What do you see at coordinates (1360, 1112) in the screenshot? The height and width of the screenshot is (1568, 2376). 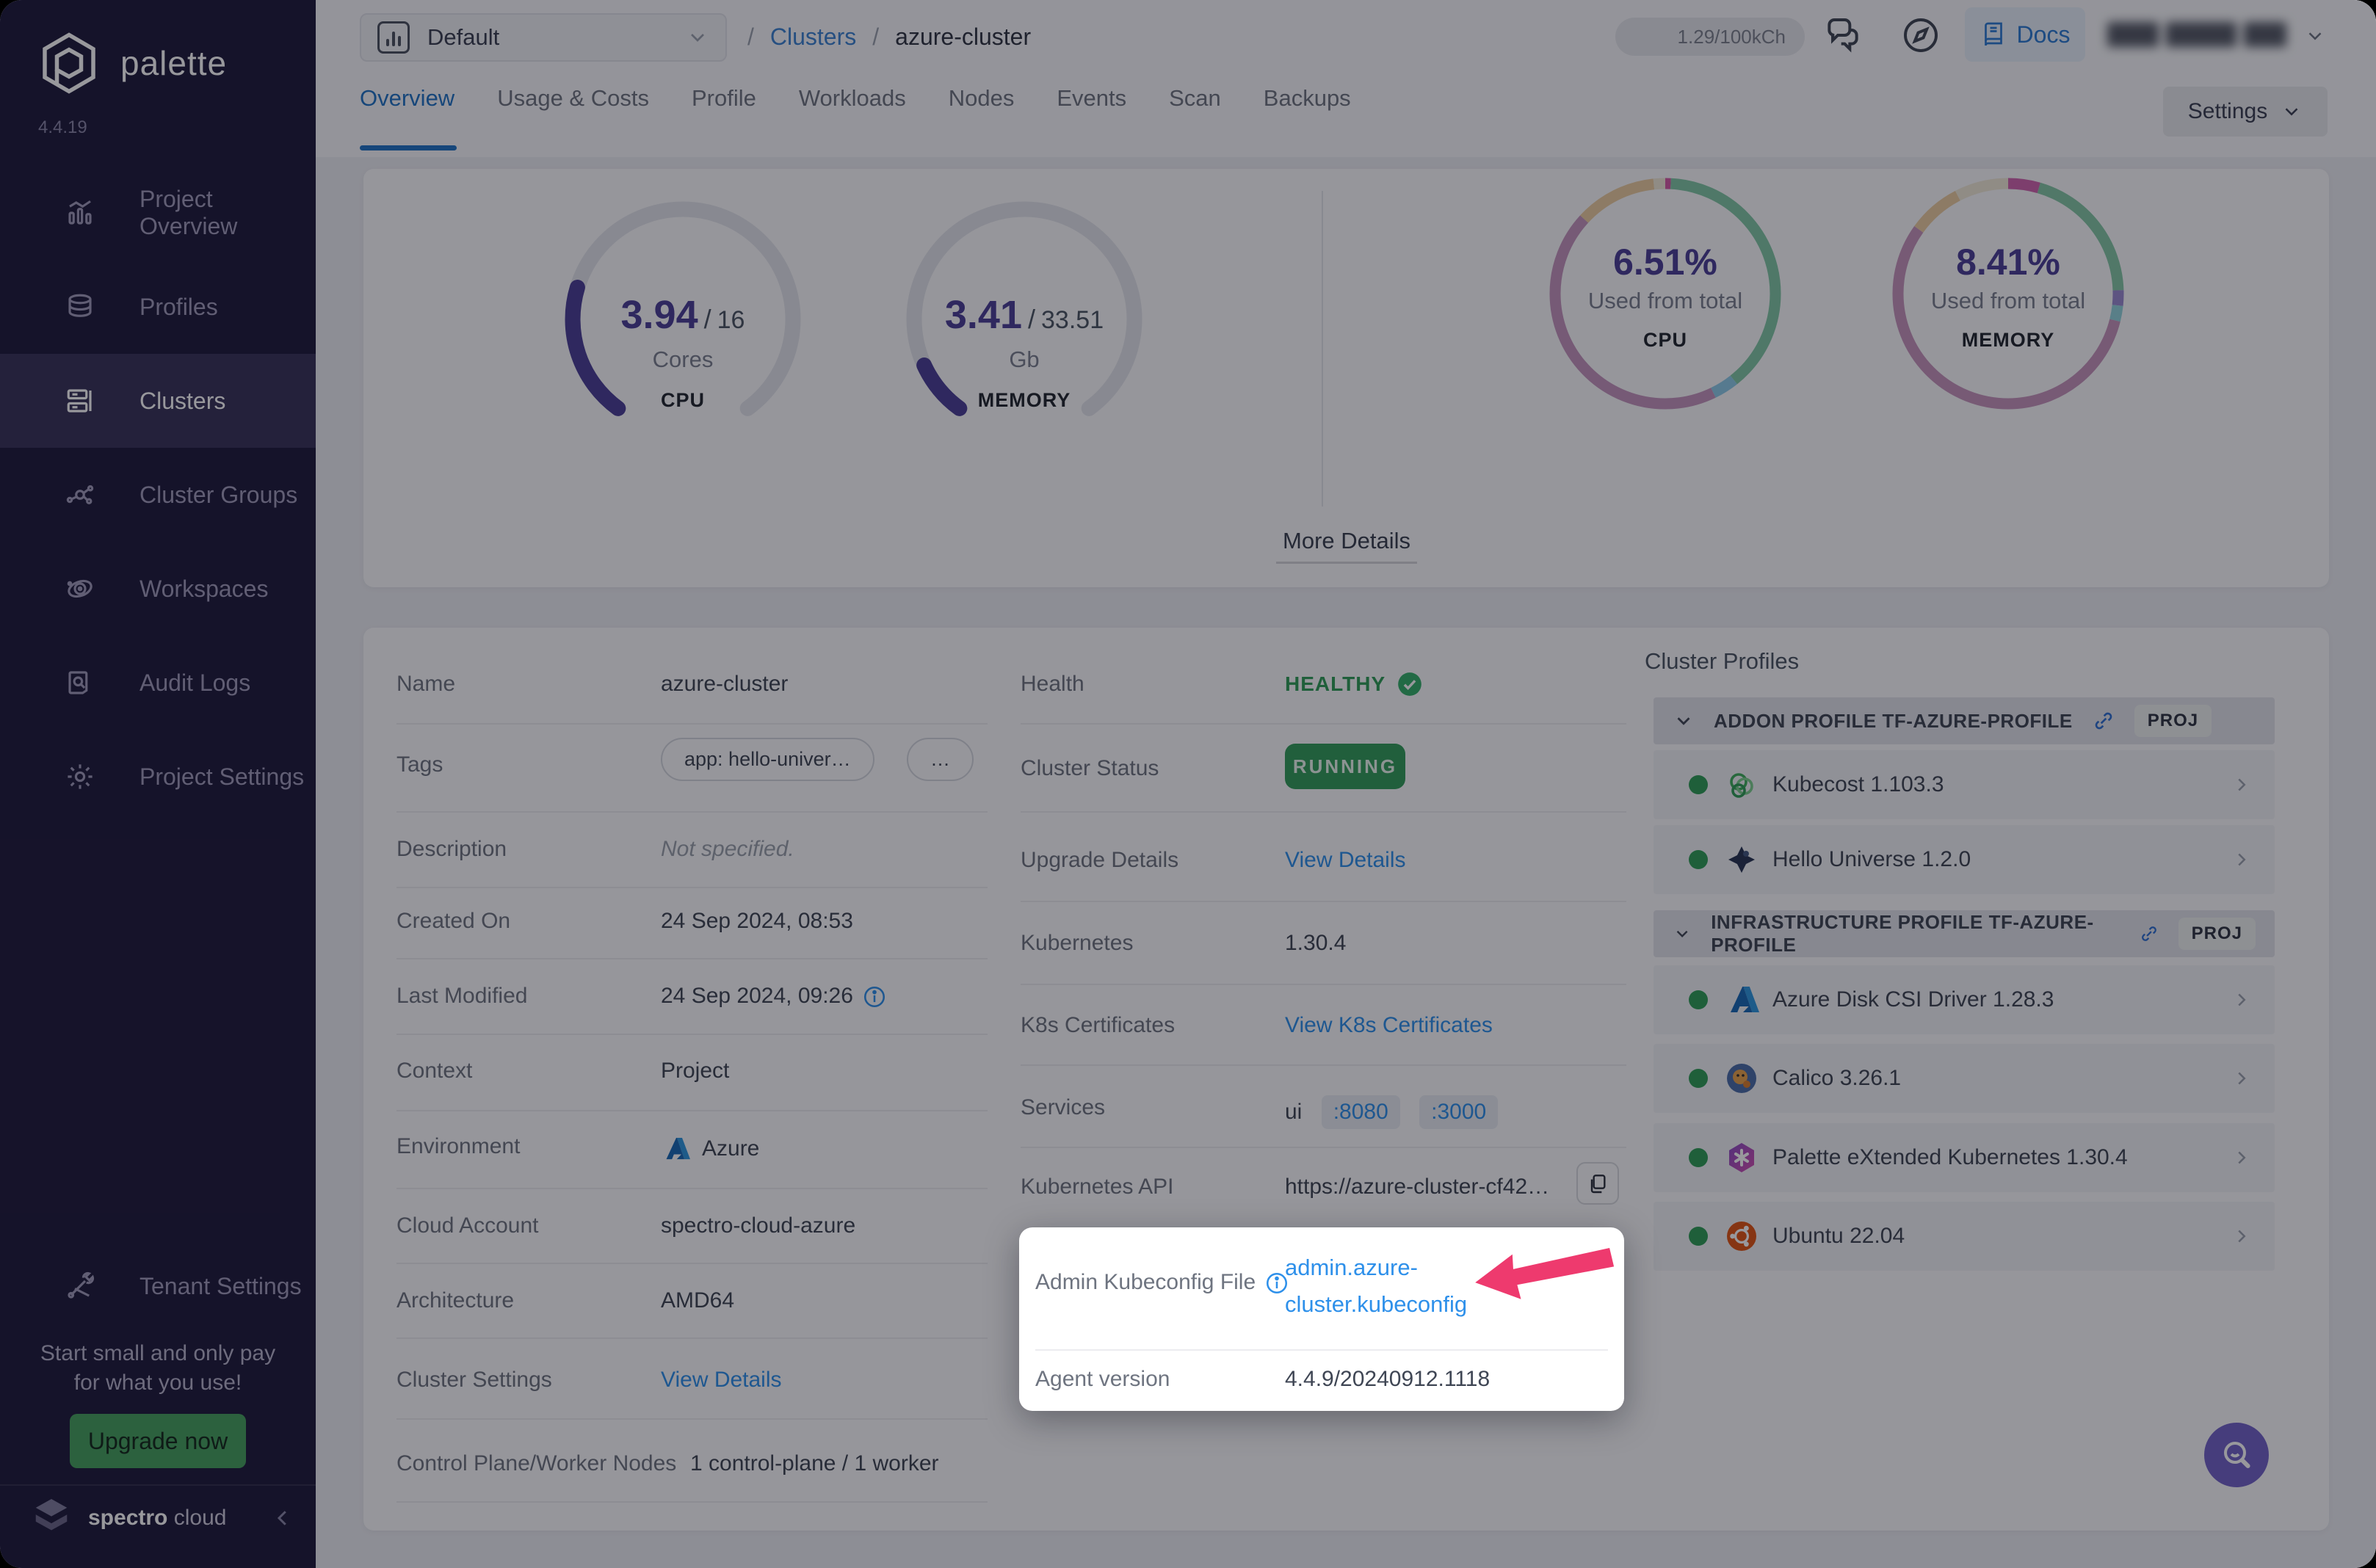 I see `service-port-link: :8080` at bounding box center [1360, 1112].